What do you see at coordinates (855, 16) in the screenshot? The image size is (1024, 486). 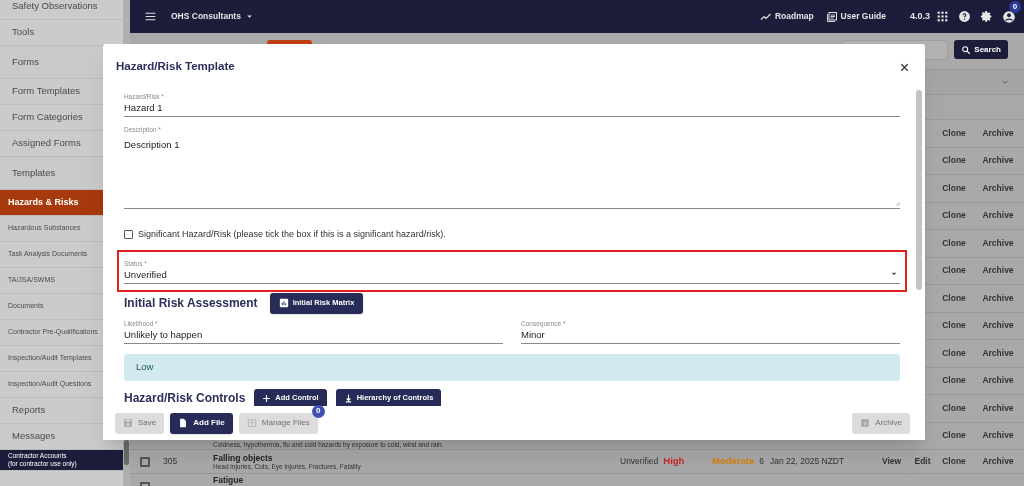 I see `top-link: User Guide` at bounding box center [855, 16].